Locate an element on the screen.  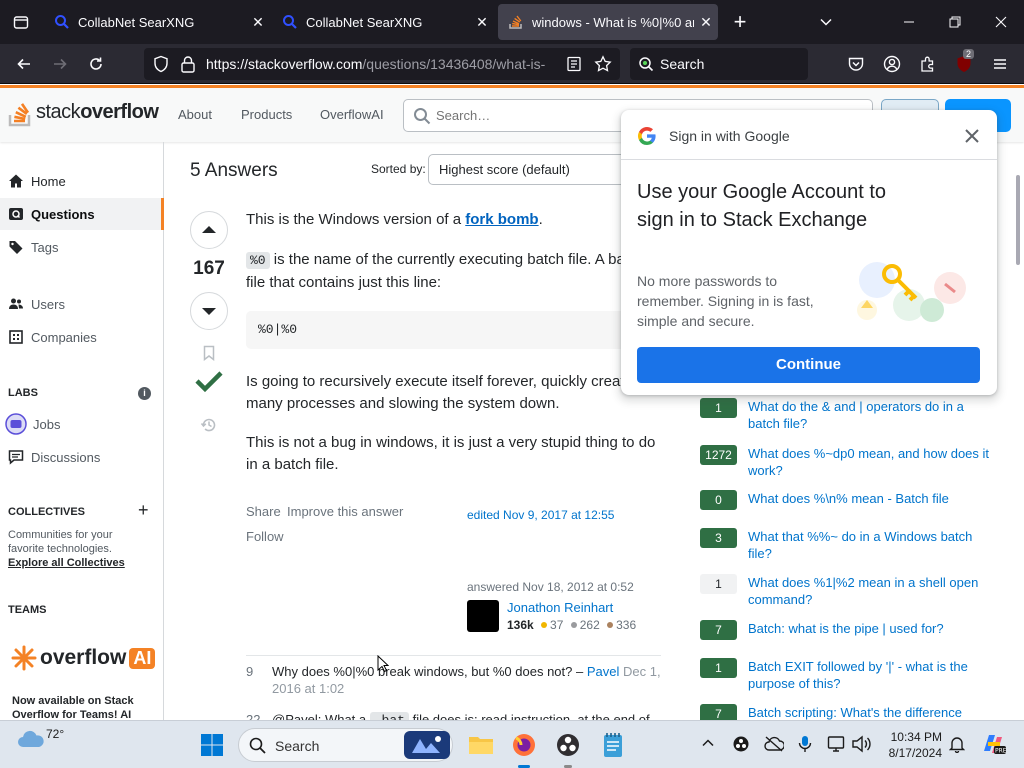
answers-heading: 5 Answers is located at coordinates (234, 170).